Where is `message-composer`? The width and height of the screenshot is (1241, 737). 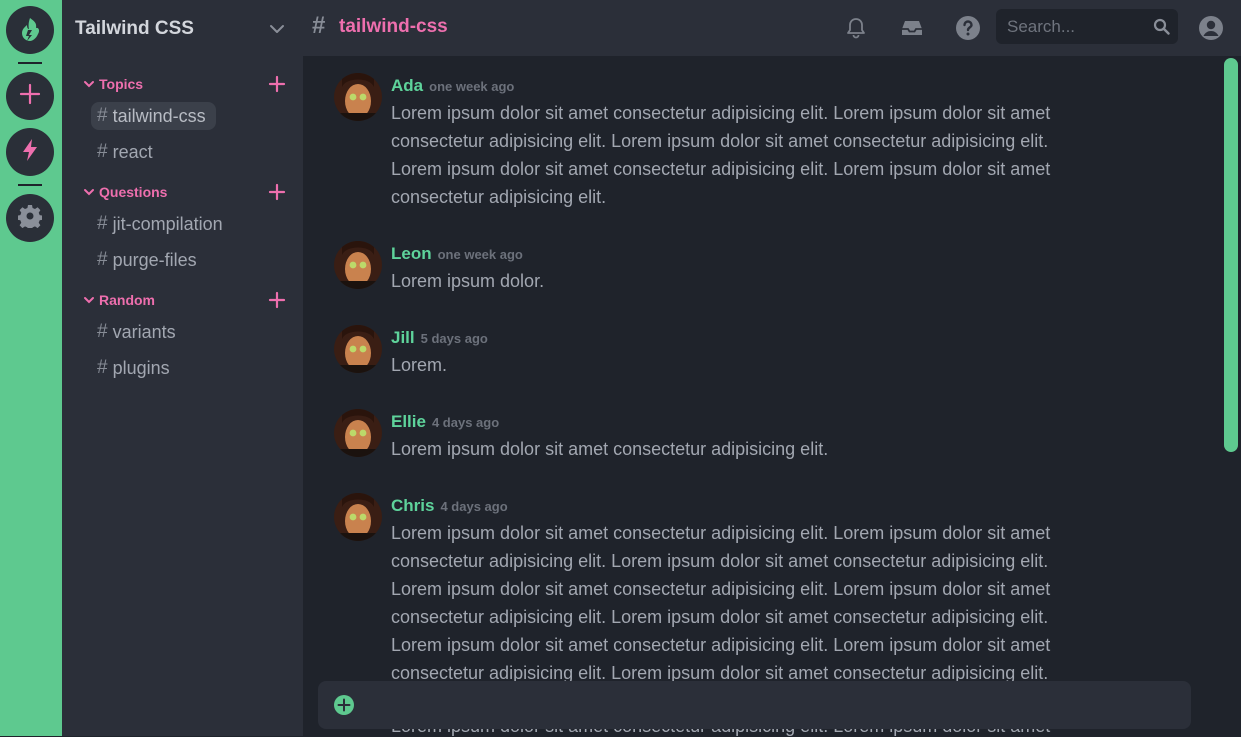
message-composer is located at coordinates (754, 706).